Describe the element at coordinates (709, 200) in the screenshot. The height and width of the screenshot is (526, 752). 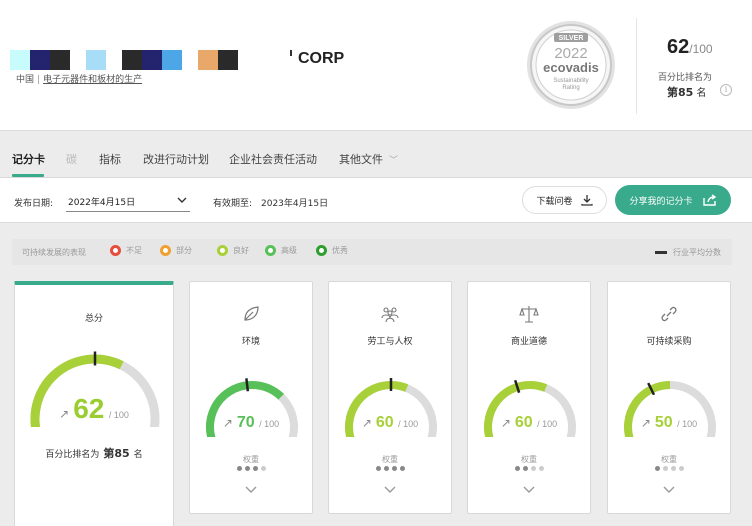
I see `share-icon` at that location.